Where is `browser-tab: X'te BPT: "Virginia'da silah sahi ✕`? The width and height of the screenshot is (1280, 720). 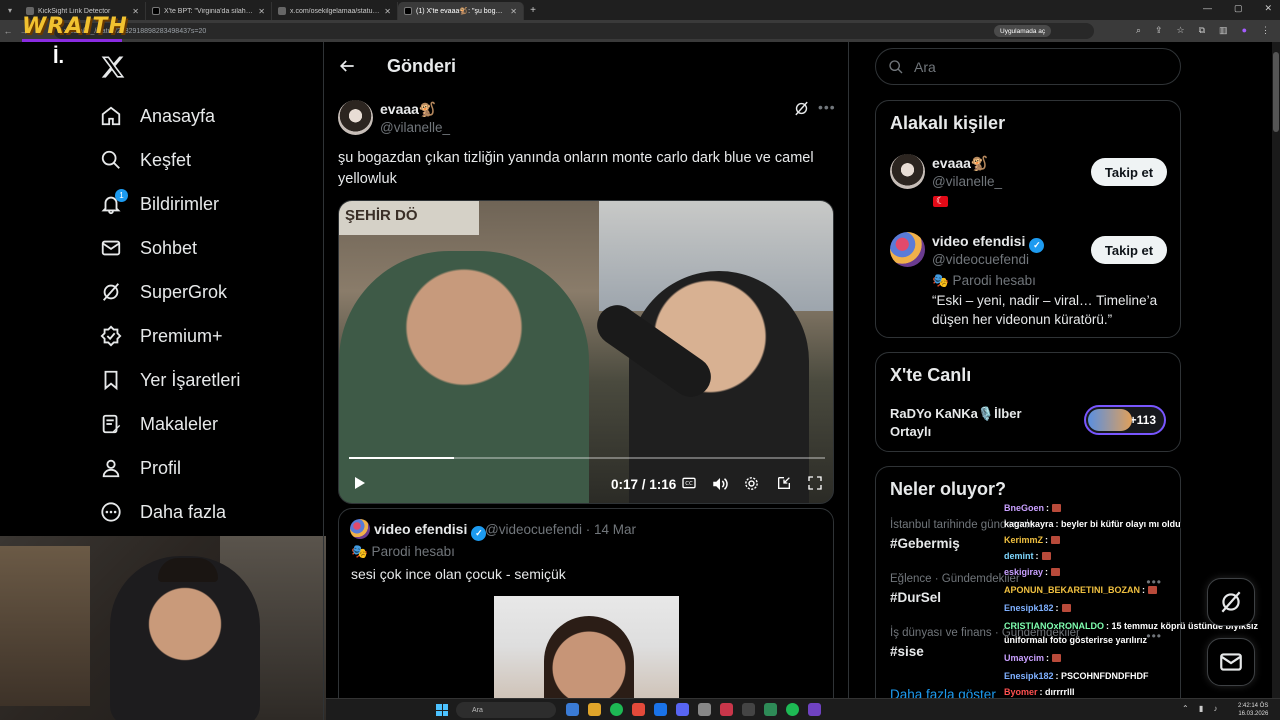 browser-tab: X'te BPT: "Virginia'da silah sahi ✕ is located at coordinates (209, 11).